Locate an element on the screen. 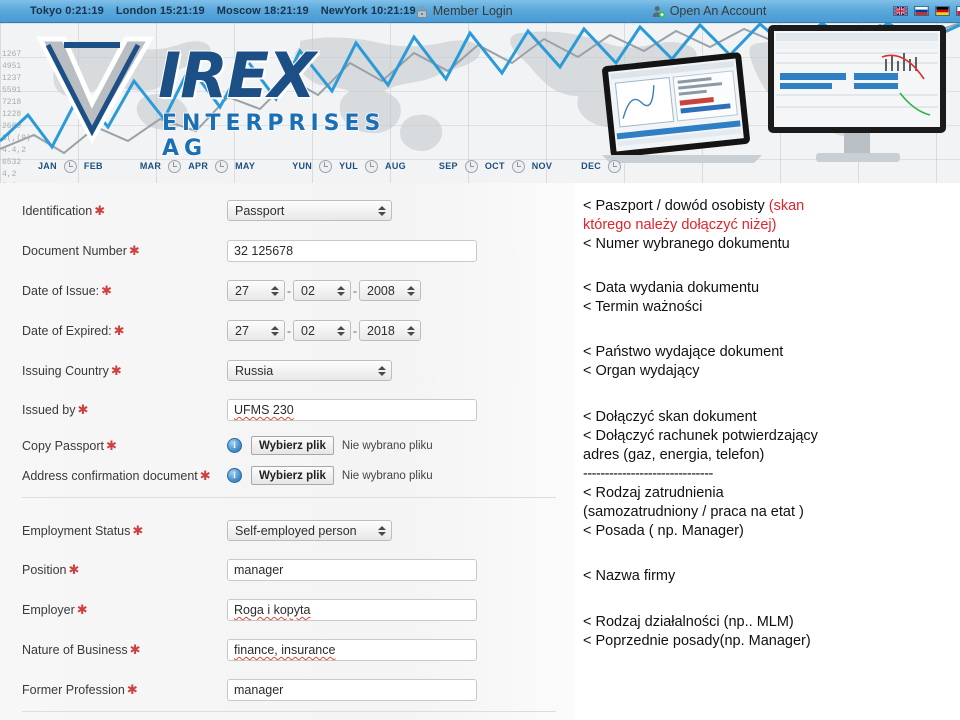  date-of-issue-month-select: 02 is located at coordinates (322, 290).